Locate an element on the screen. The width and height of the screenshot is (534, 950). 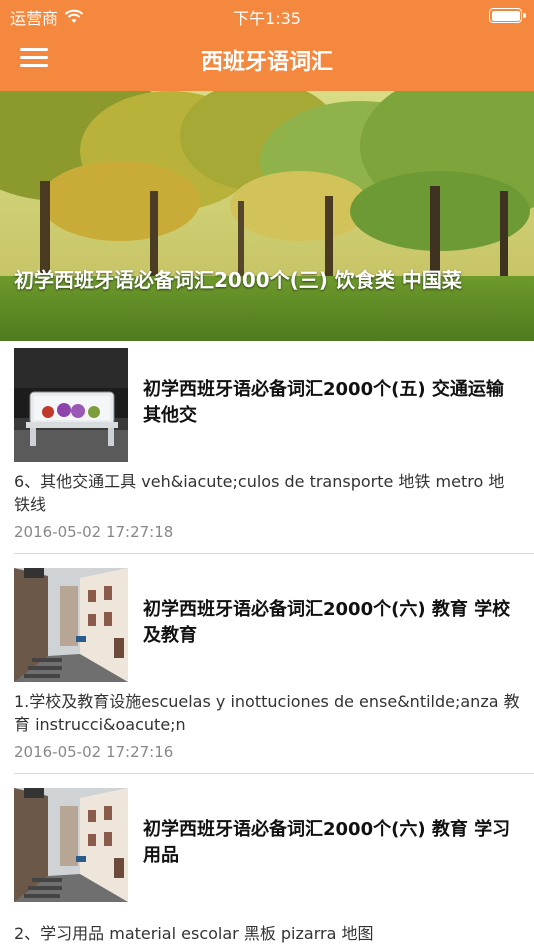
app-header: 运营商 下午1:35 西班牙语词汇 is located at coordinates (267, 45).